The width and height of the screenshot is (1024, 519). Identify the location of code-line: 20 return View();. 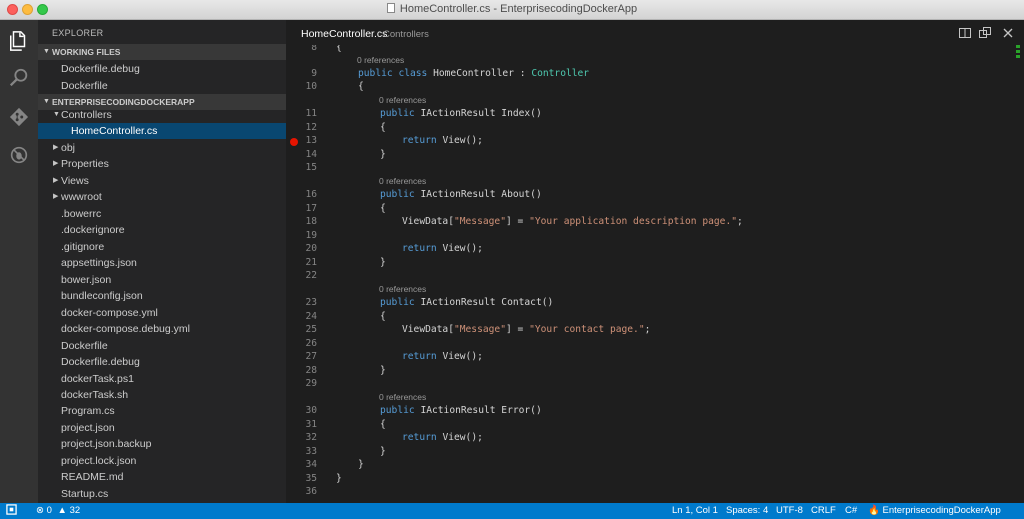
(648, 248).